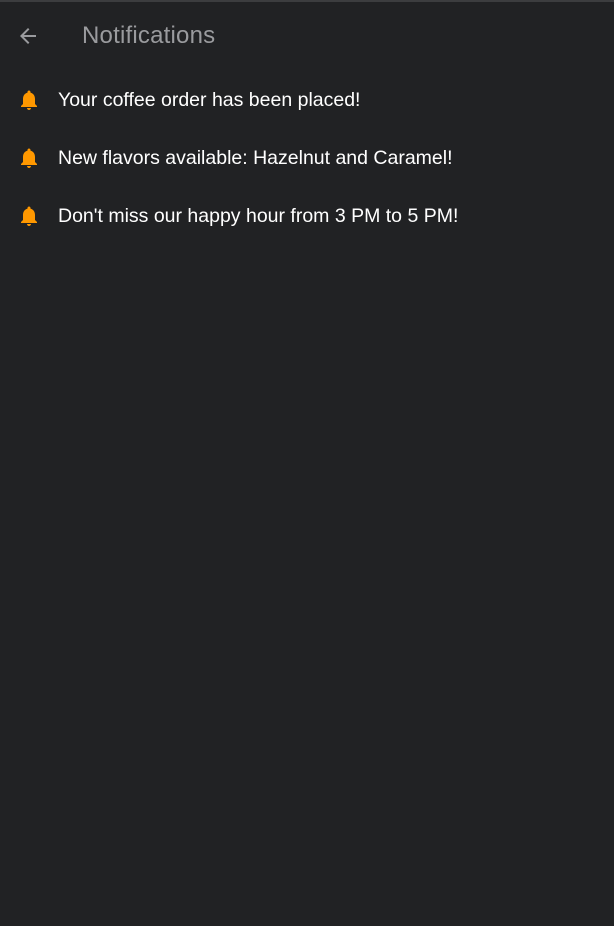 This screenshot has width=614, height=926. I want to click on arrow-left-icon, so click(28, 36).